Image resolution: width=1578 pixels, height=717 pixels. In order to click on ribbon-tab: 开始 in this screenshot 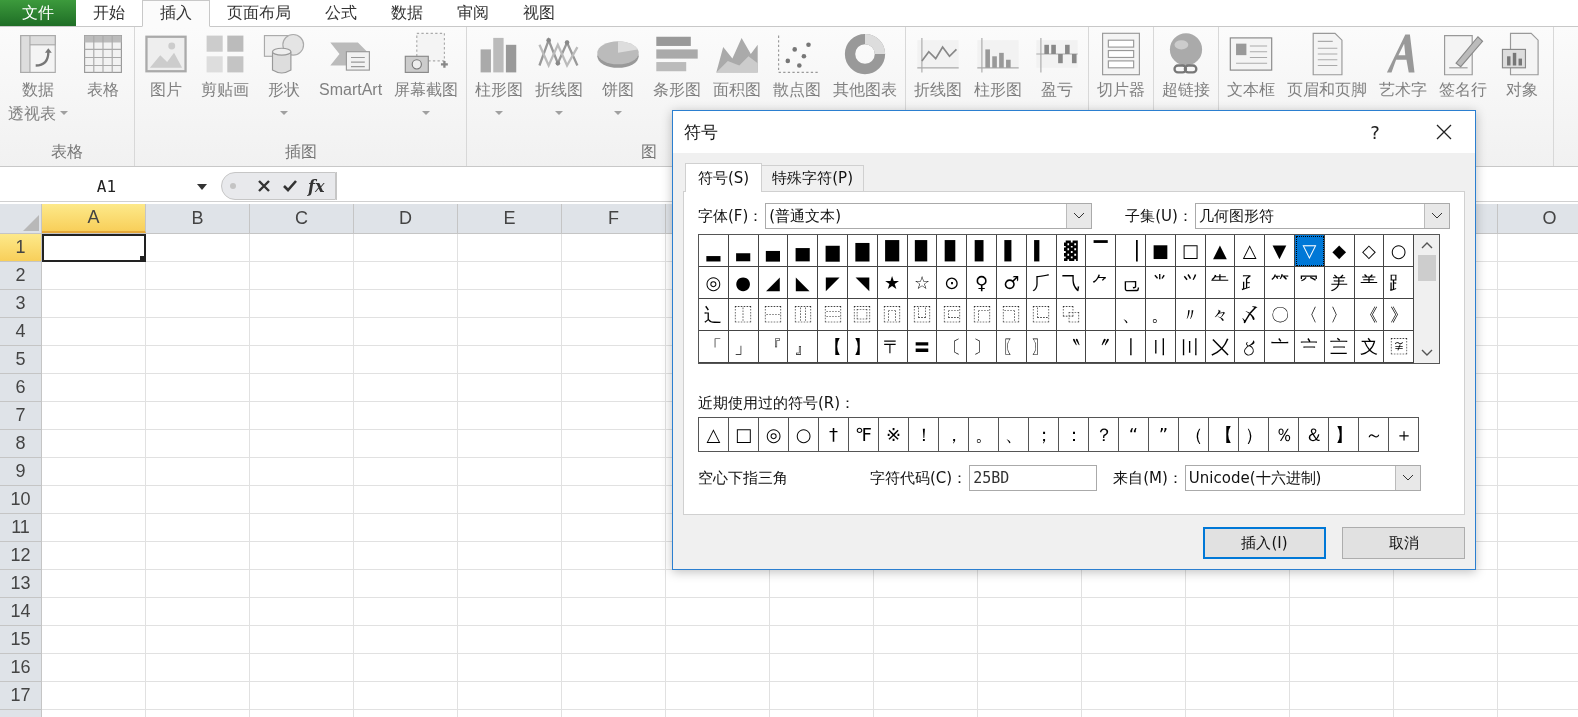, I will do `click(109, 13)`.